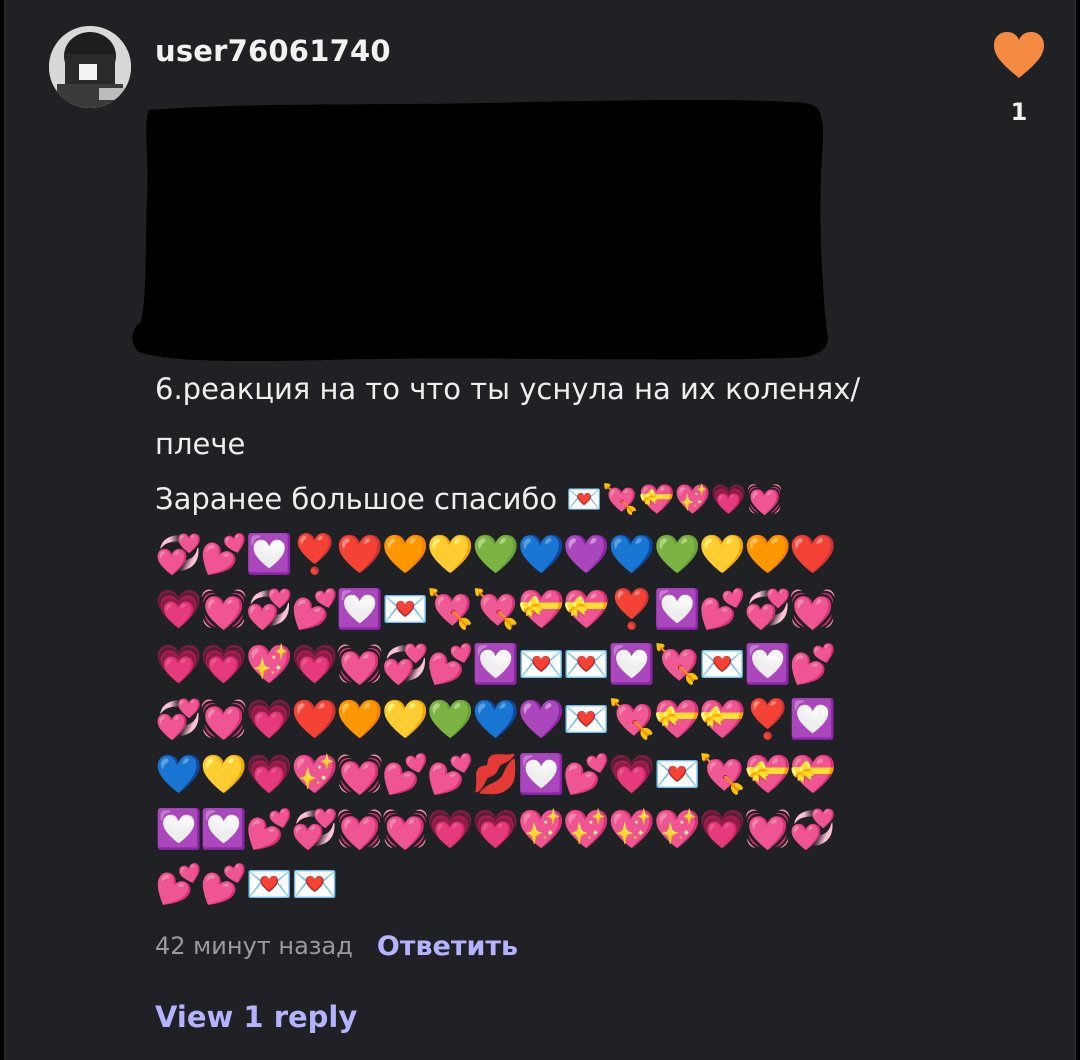 The height and width of the screenshot is (1060, 1080). Describe the element at coordinates (496, 554) in the screenshot. I see `emoji-line: 💞💕💟❣️❤️🧡💛💚💙💜💙💚💛🧡❤️` at that location.